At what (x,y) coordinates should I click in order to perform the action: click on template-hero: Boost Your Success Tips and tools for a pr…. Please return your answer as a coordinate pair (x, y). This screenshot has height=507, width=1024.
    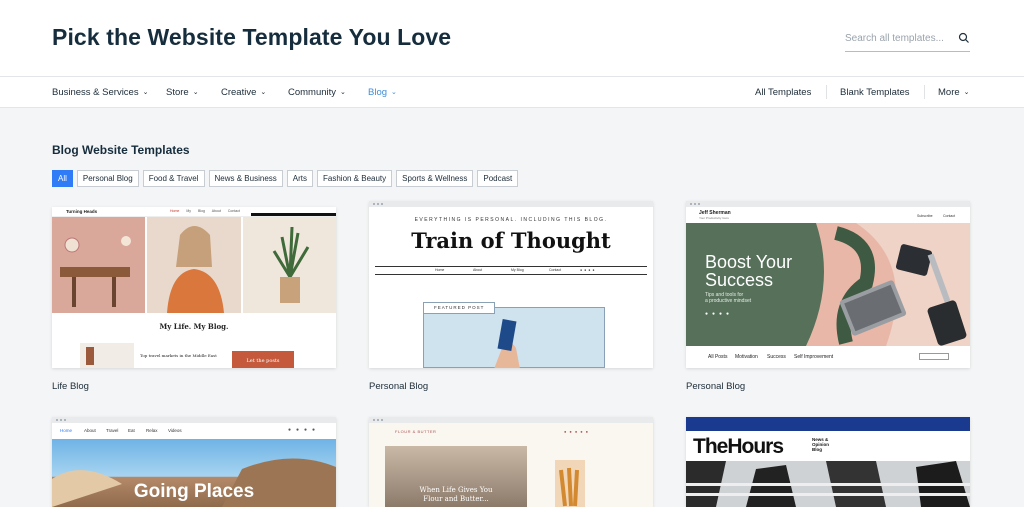
    Looking at the image, I should click on (828, 284).